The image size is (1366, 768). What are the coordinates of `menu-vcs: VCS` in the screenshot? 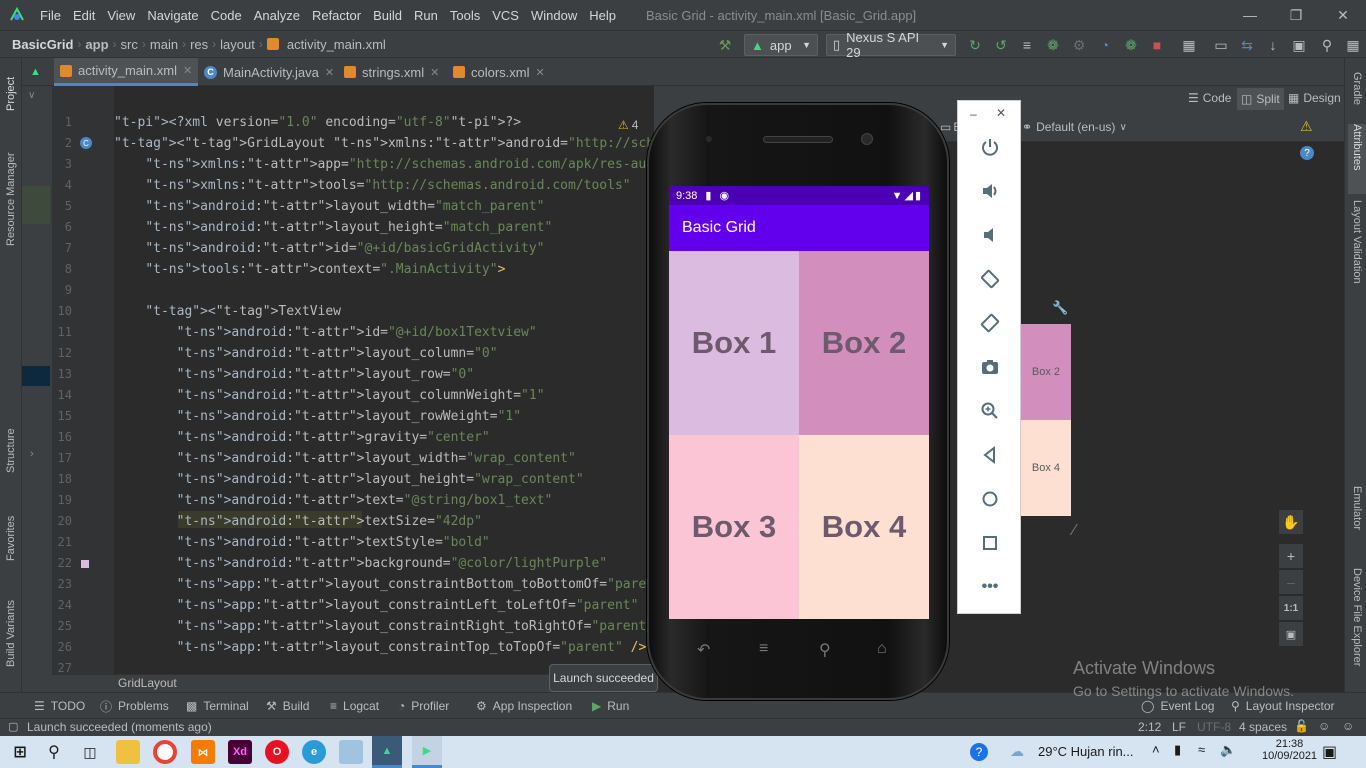 It's located at (505, 15).